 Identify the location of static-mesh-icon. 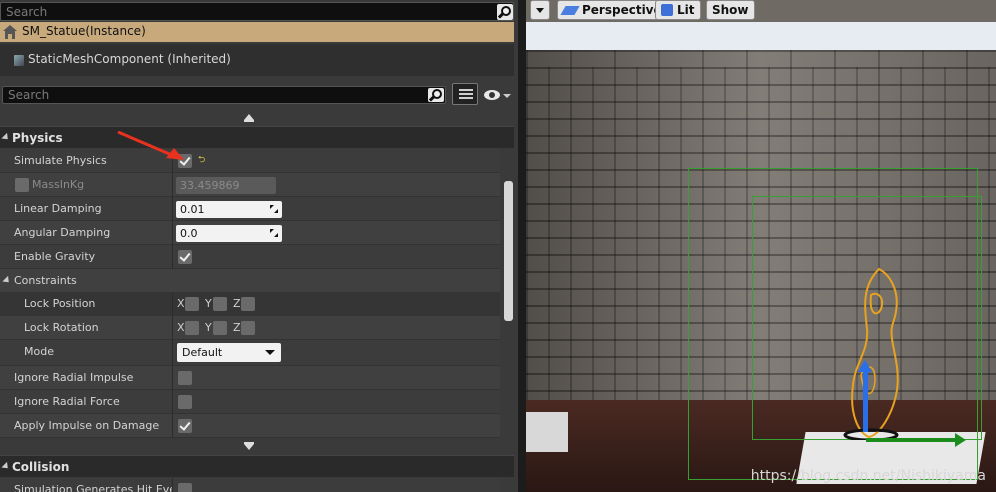
(19, 60).